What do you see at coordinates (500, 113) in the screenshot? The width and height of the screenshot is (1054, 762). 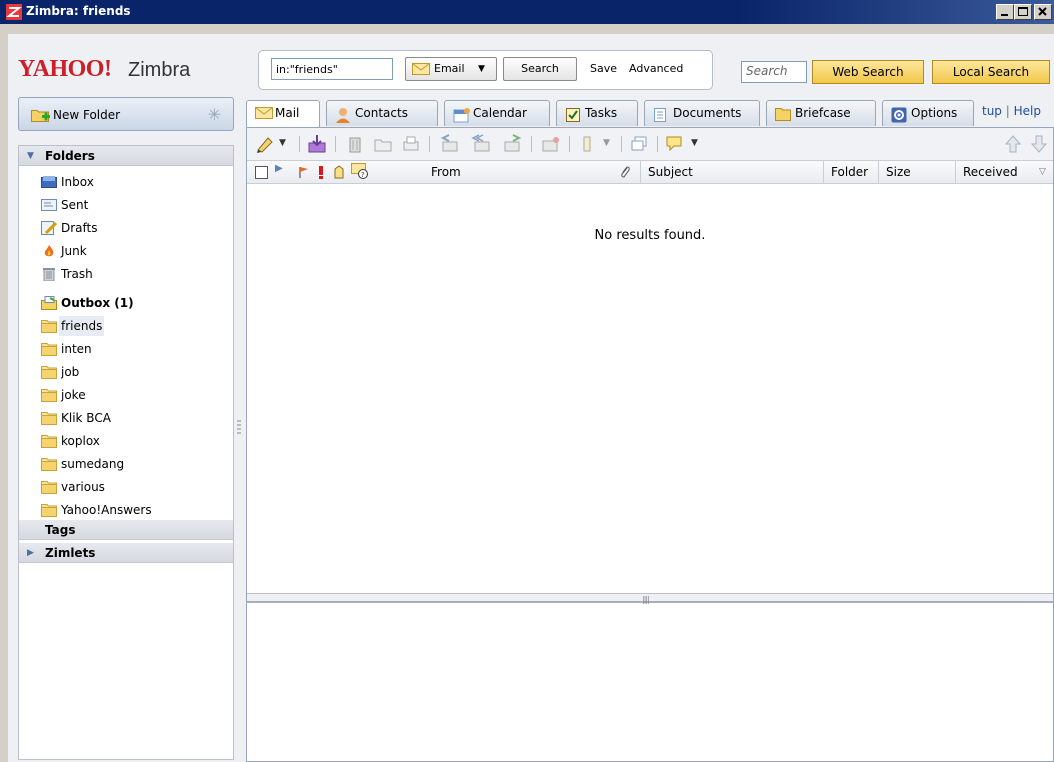 I see `tab-label: Calendar` at bounding box center [500, 113].